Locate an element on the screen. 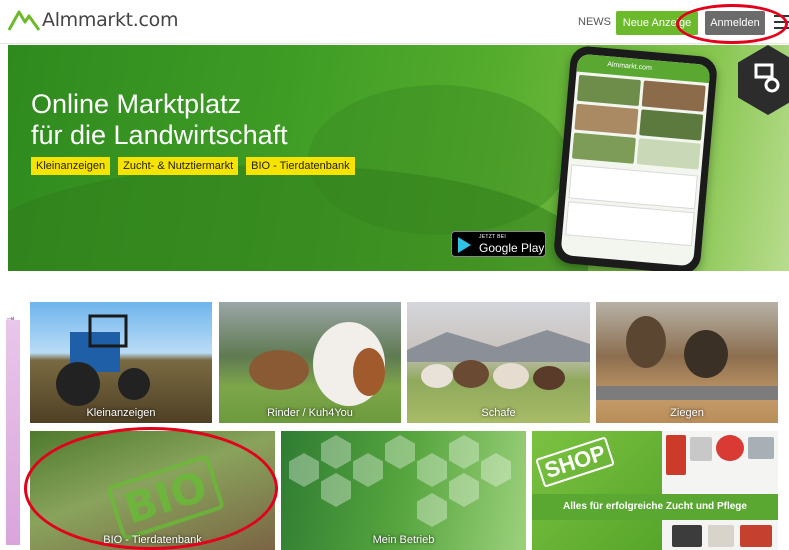  highlight-annotation-login is located at coordinates (732, 24).